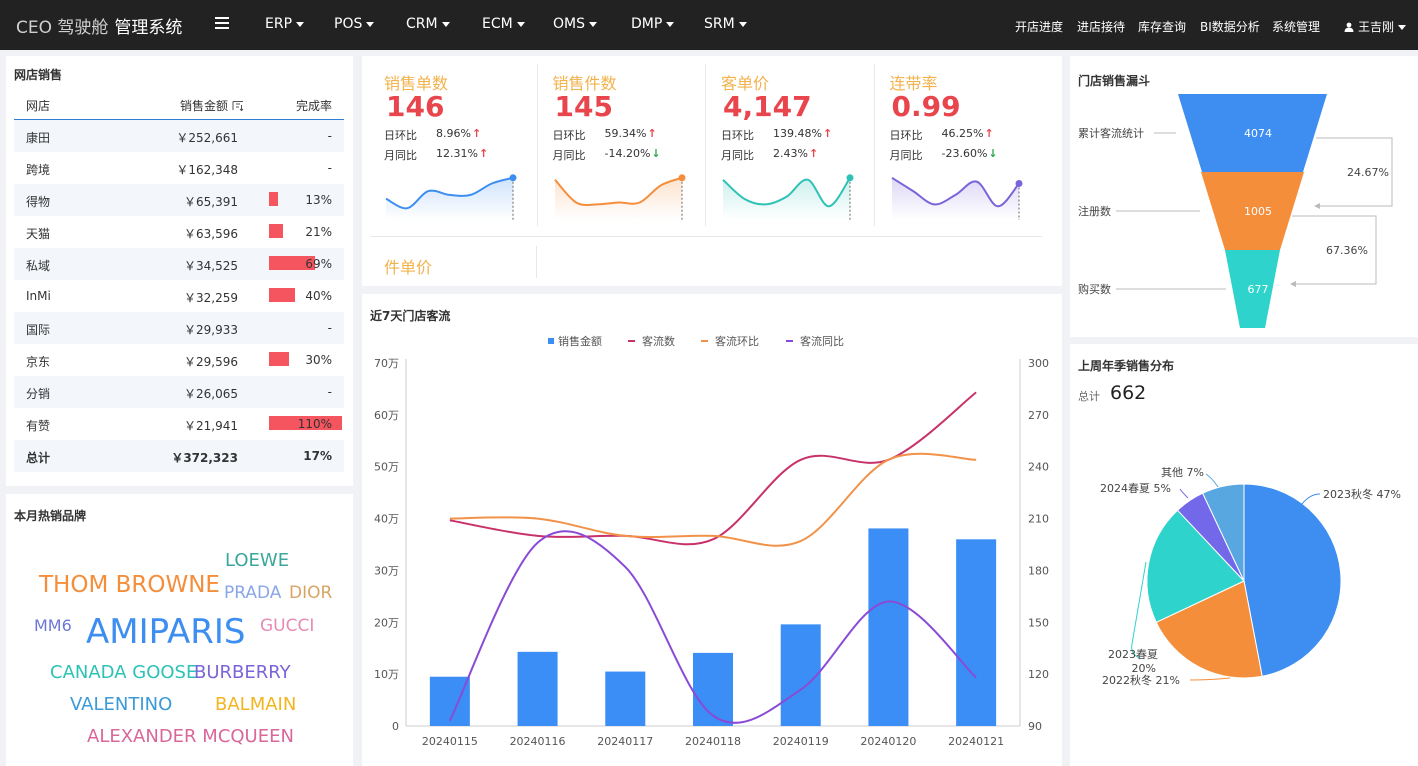 The width and height of the screenshot is (1418, 766). What do you see at coordinates (310, 593) in the screenshot?
I see `brand-word: DIOR` at bounding box center [310, 593].